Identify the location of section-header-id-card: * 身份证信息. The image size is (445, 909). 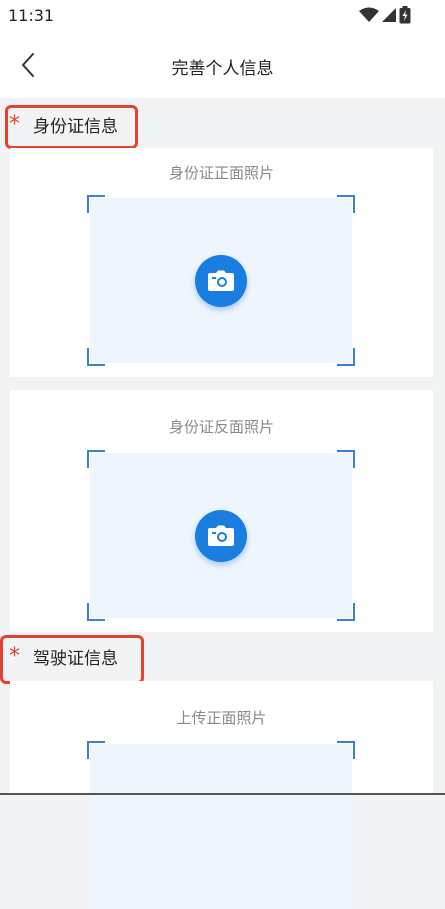
(222, 124).